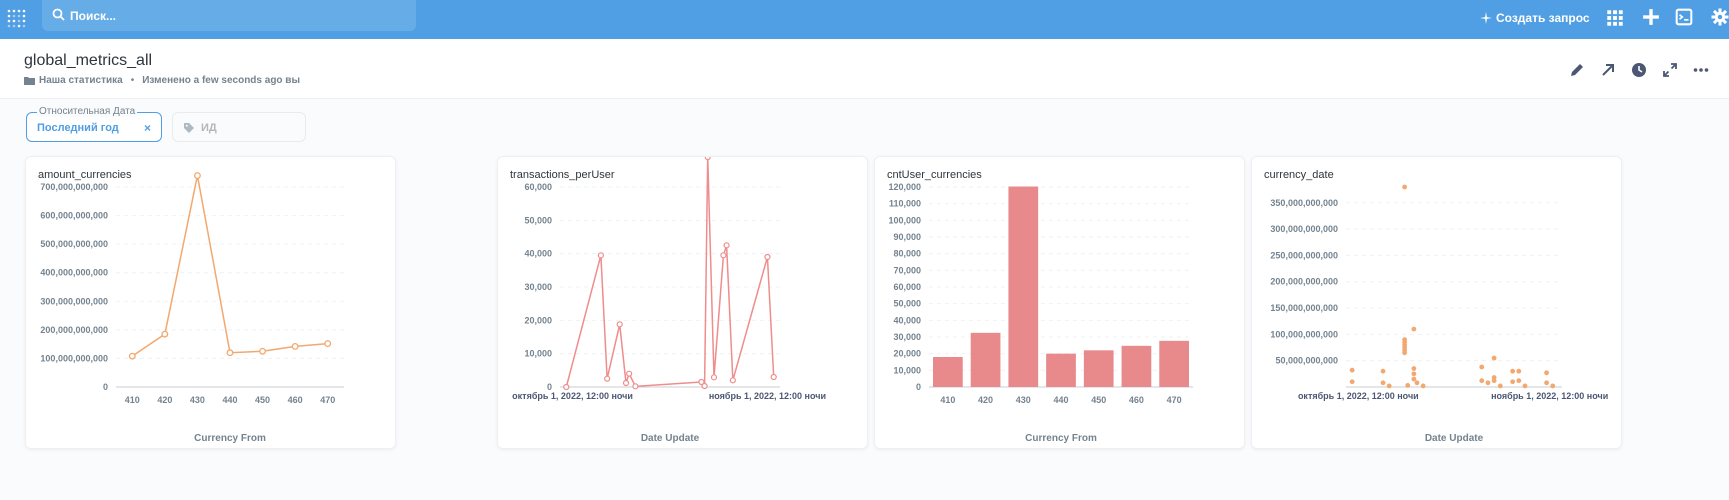 This screenshot has height=500, width=1729. Describe the element at coordinates (74, 187) in the screenshot. I see `y-tick-label: 700,000,000,000` at that location.